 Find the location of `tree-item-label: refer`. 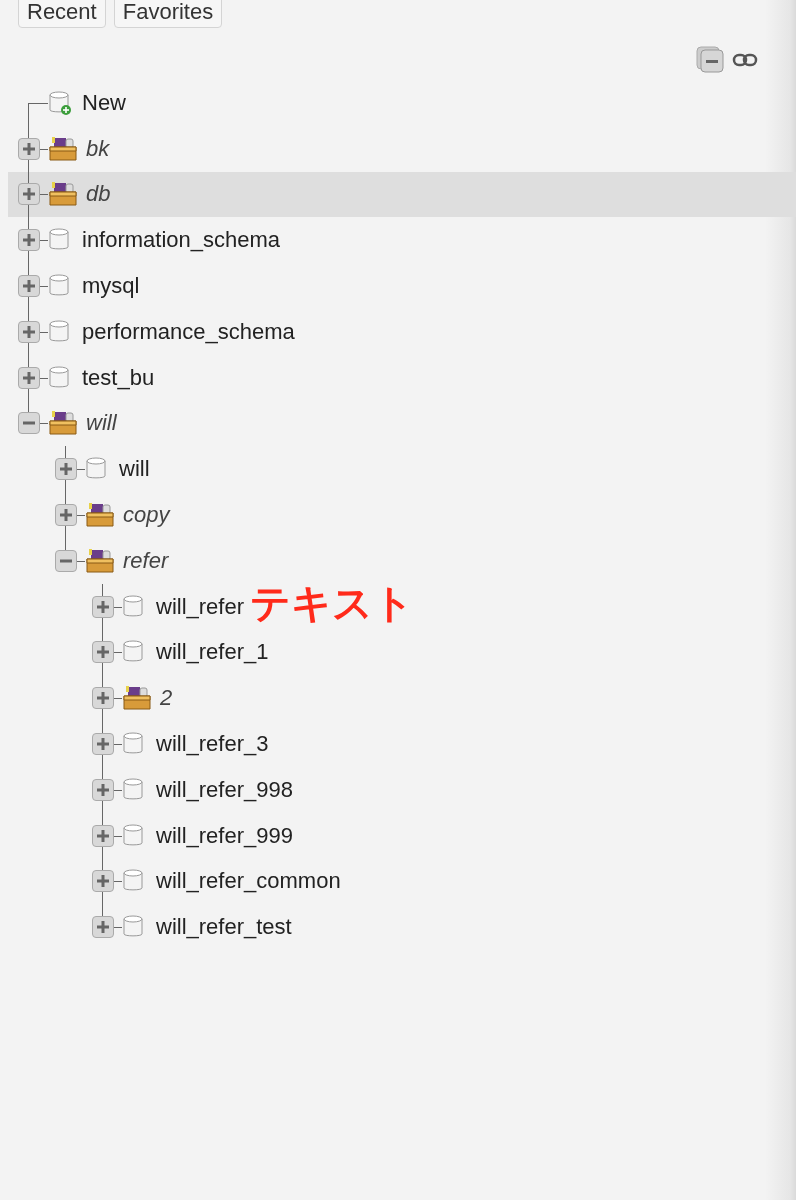

tree-item-label: refer is located at coordinates (146, 560).